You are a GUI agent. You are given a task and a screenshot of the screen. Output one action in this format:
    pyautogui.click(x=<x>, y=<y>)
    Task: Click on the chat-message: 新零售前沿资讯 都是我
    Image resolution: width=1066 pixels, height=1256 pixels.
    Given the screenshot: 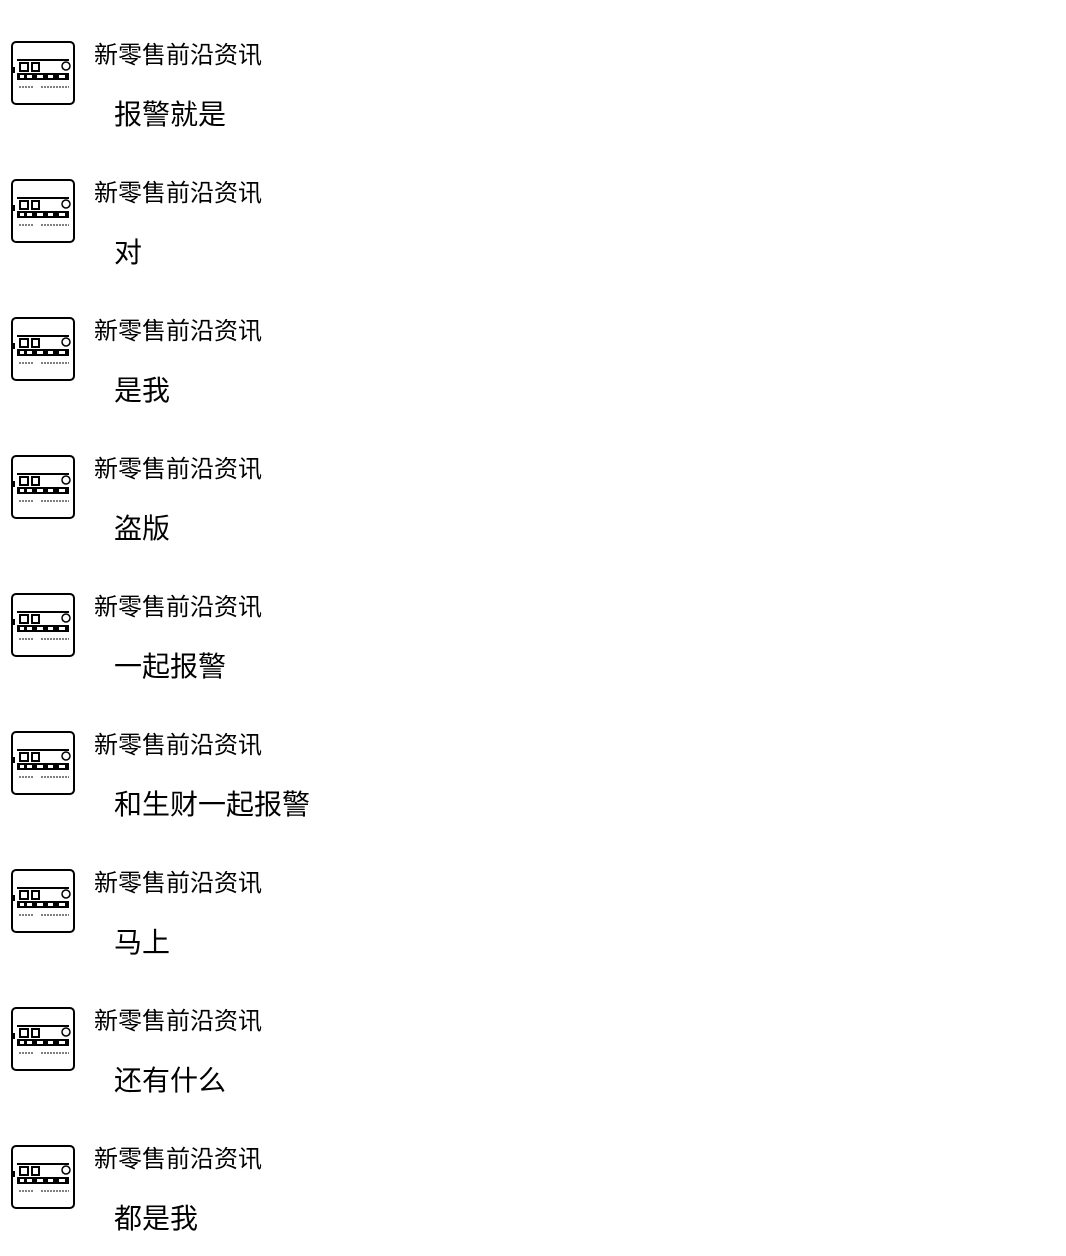 What is the action you would take?
    pyautogui.click(x=533, y=1173)
    